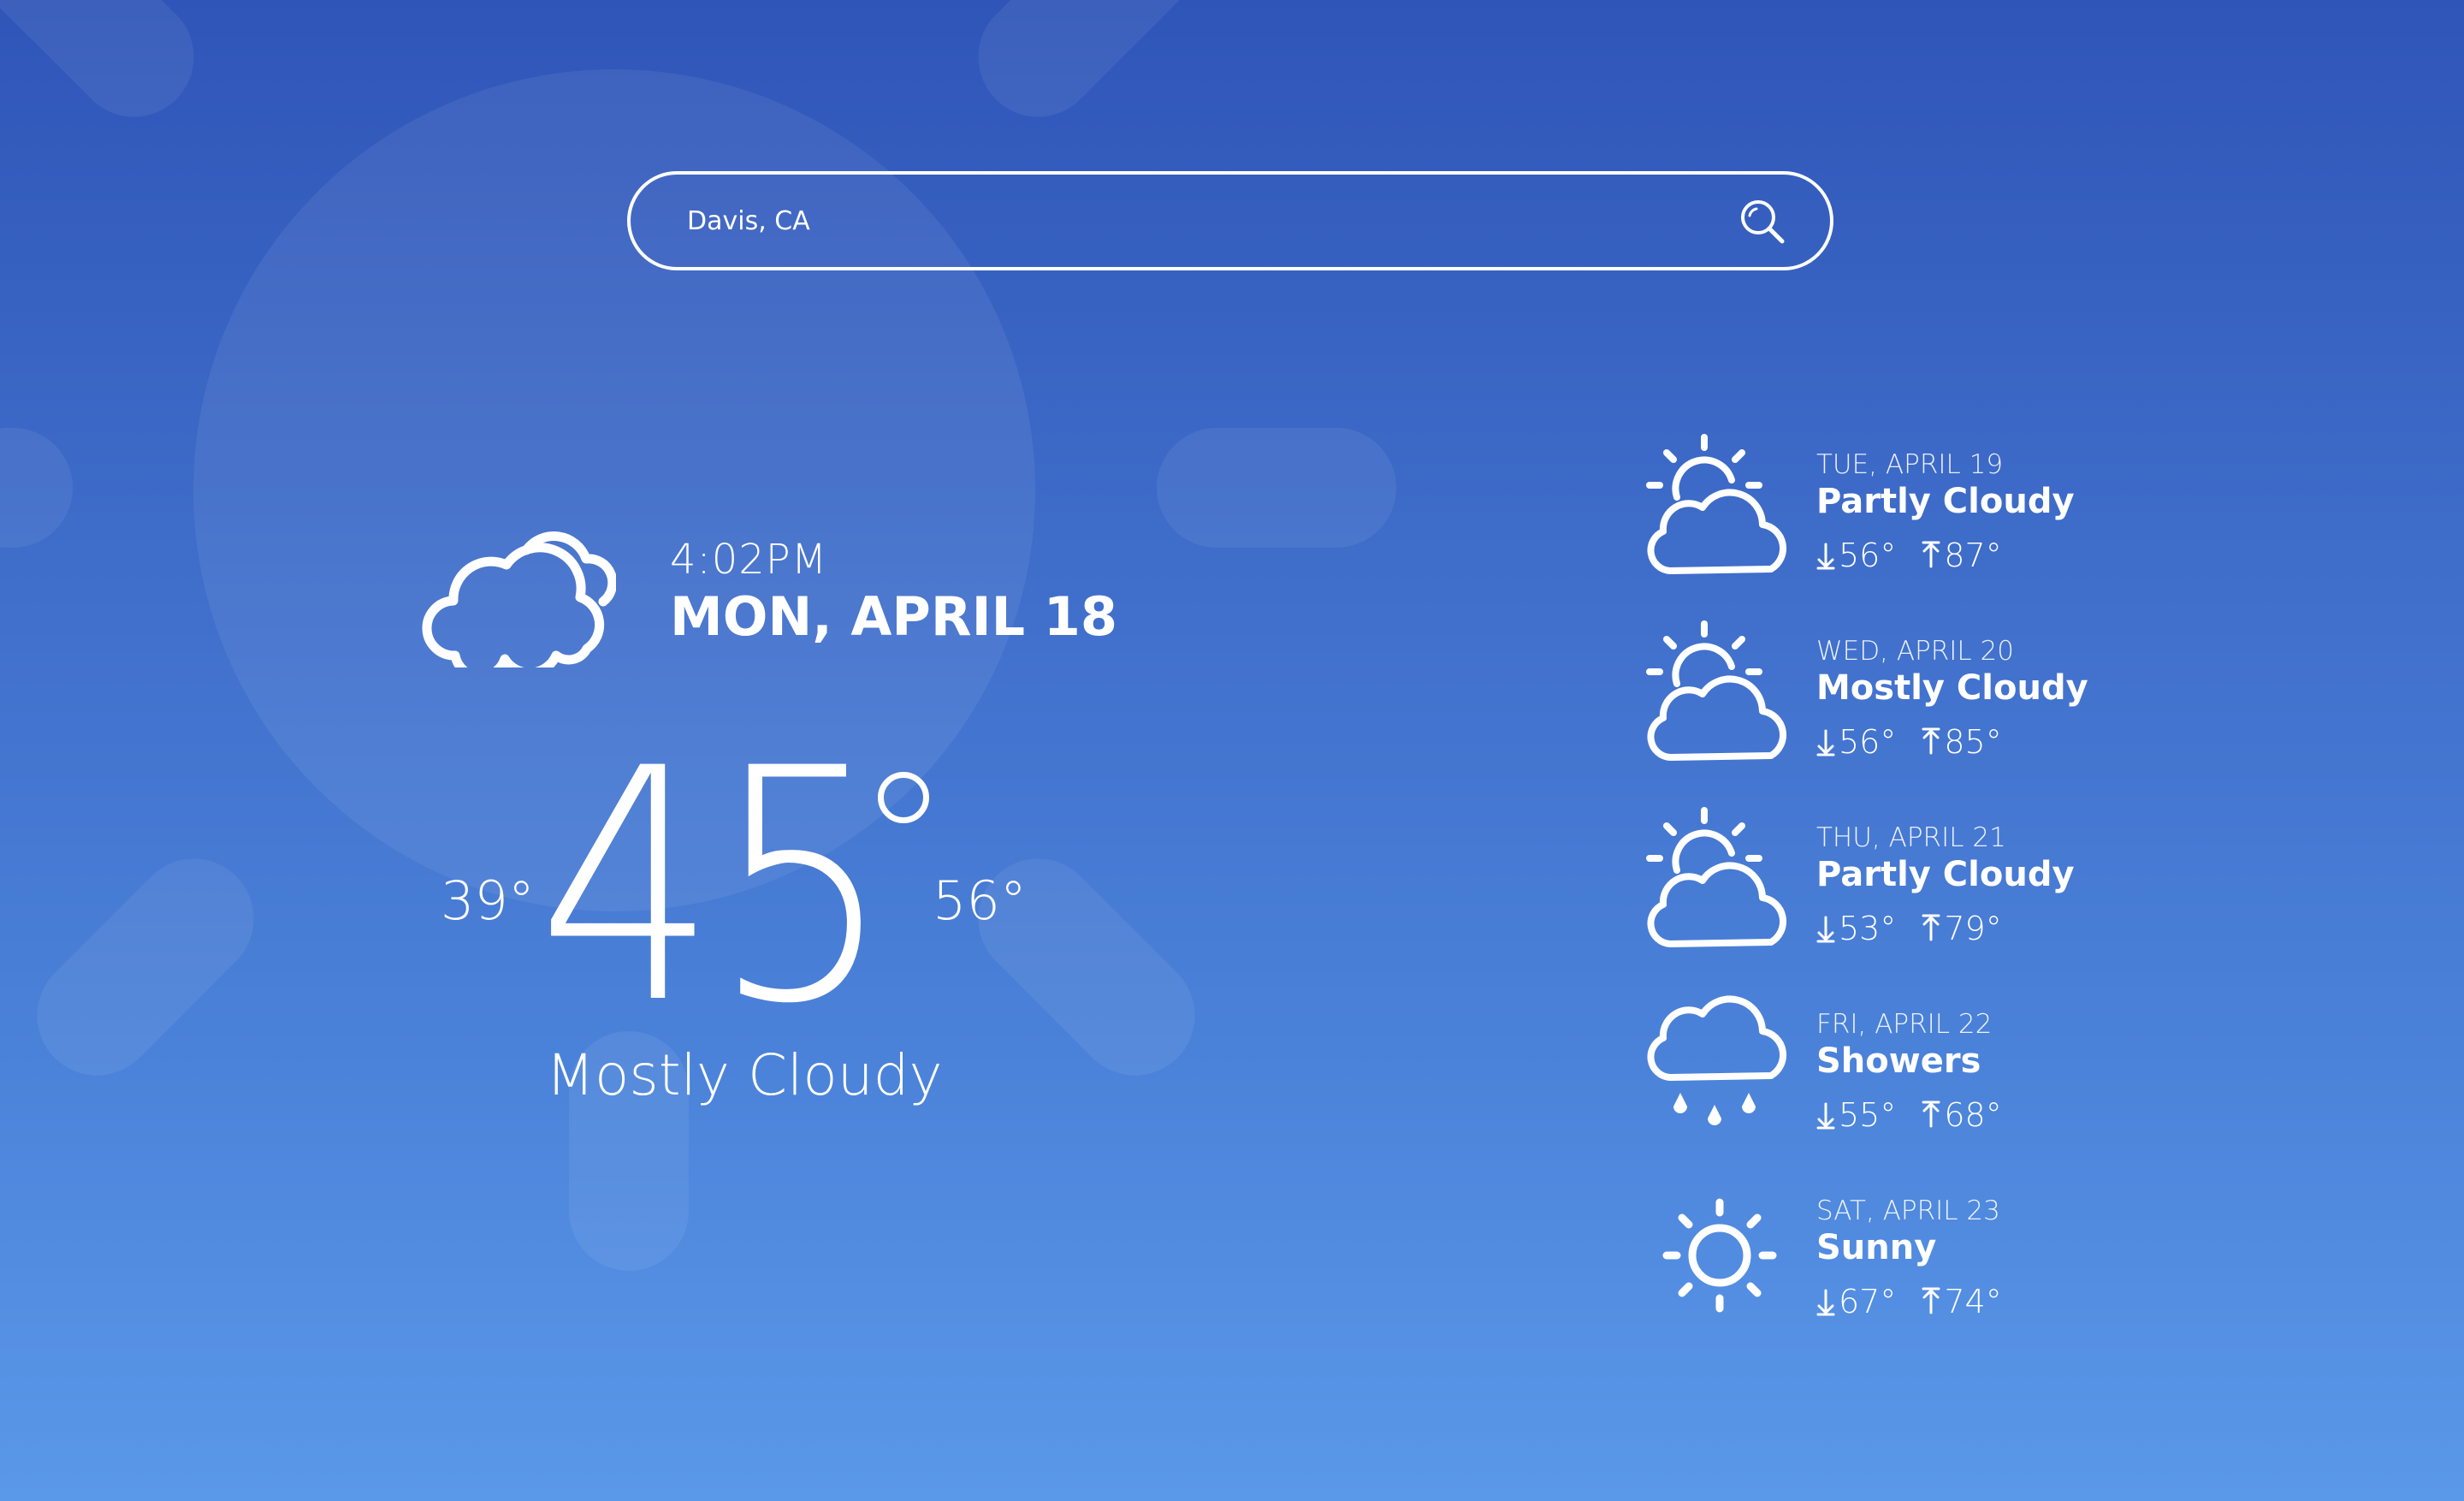 This screenshot has height=1501, width=2464. I want to click on forecast-low: 53°, so click(1868, 928).